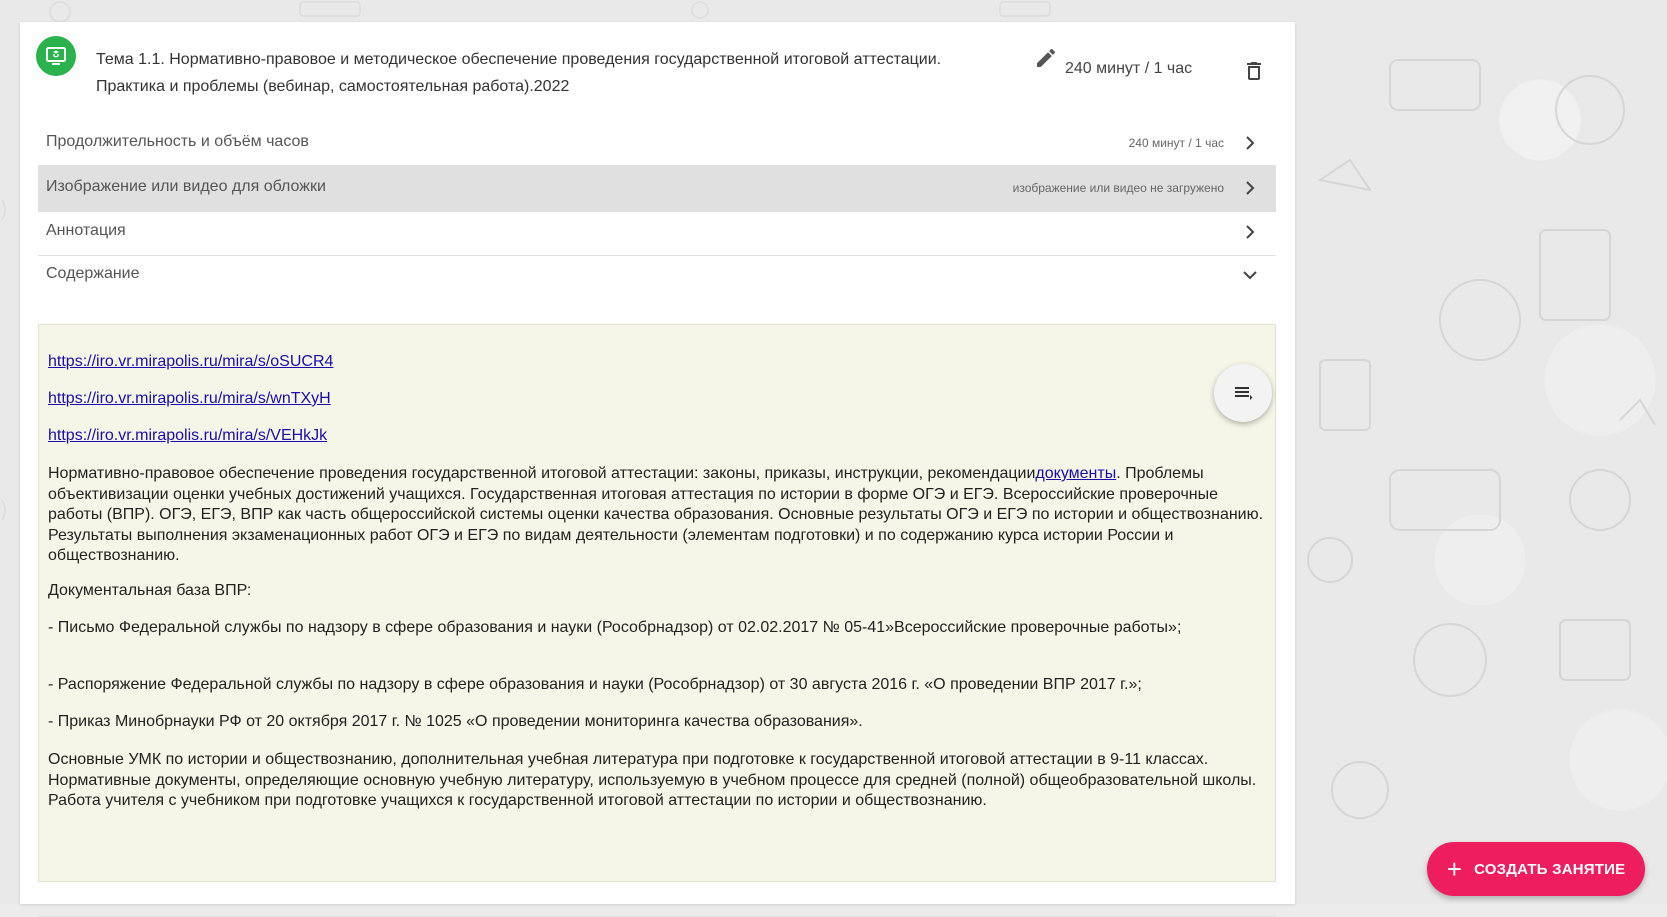 This screenshot has width=1667, height=917. I want to click on list-icon, so click(1244, 393).